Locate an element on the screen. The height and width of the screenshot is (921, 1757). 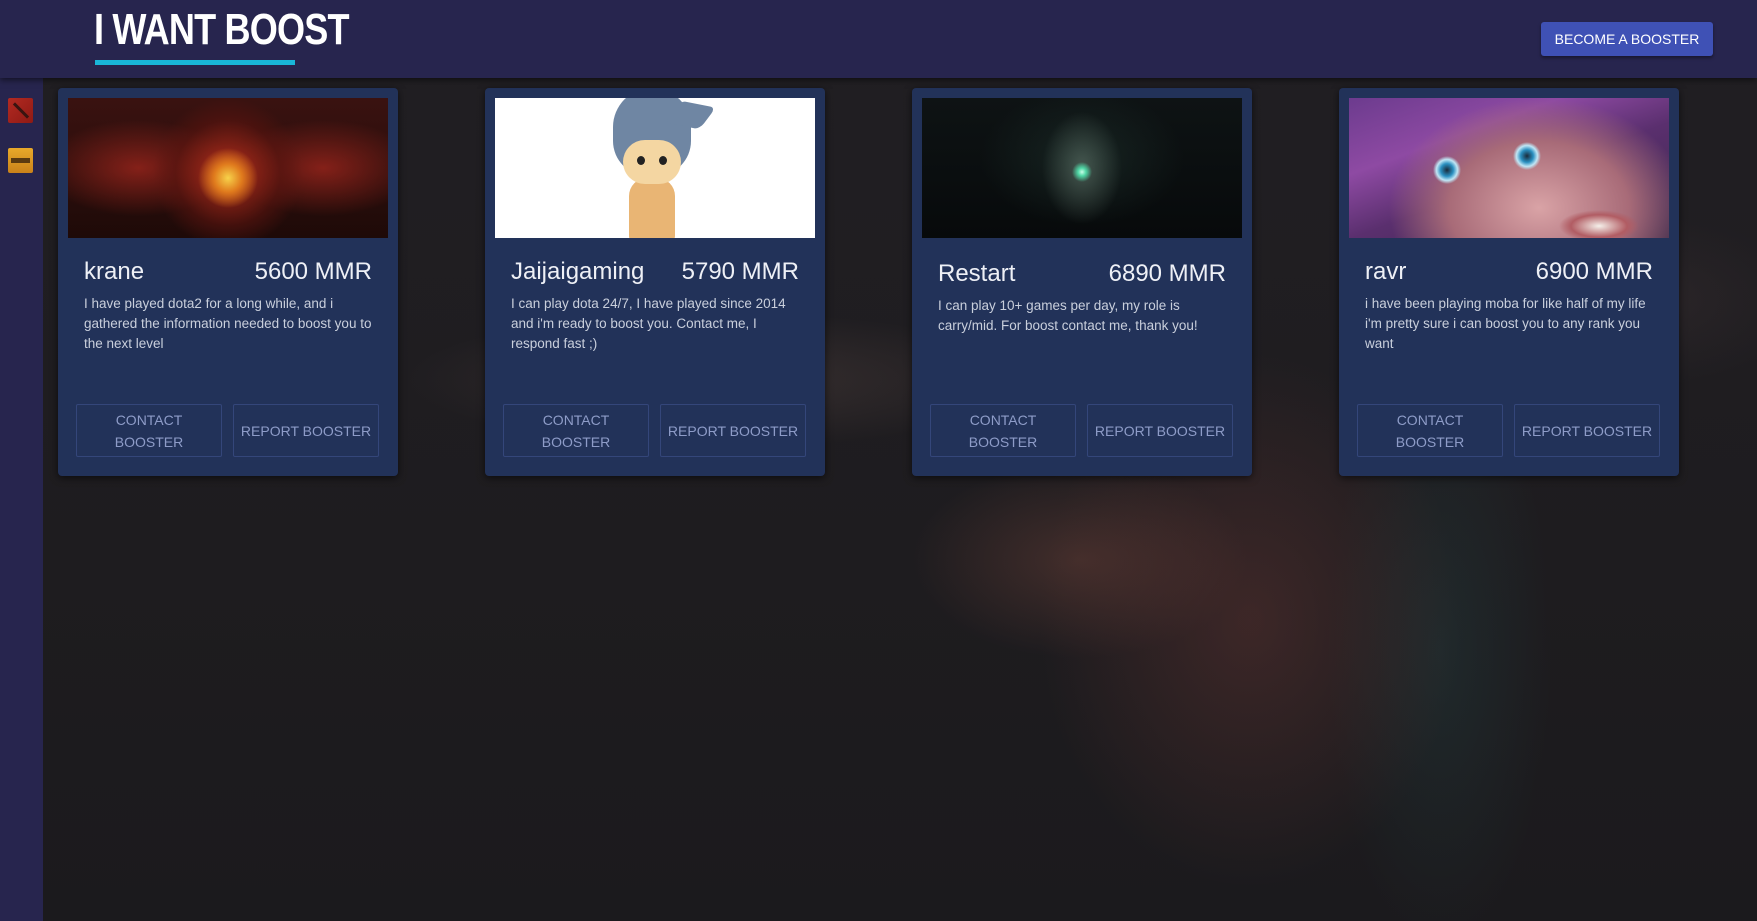
logo-underline is located at coordinates (195, 62).